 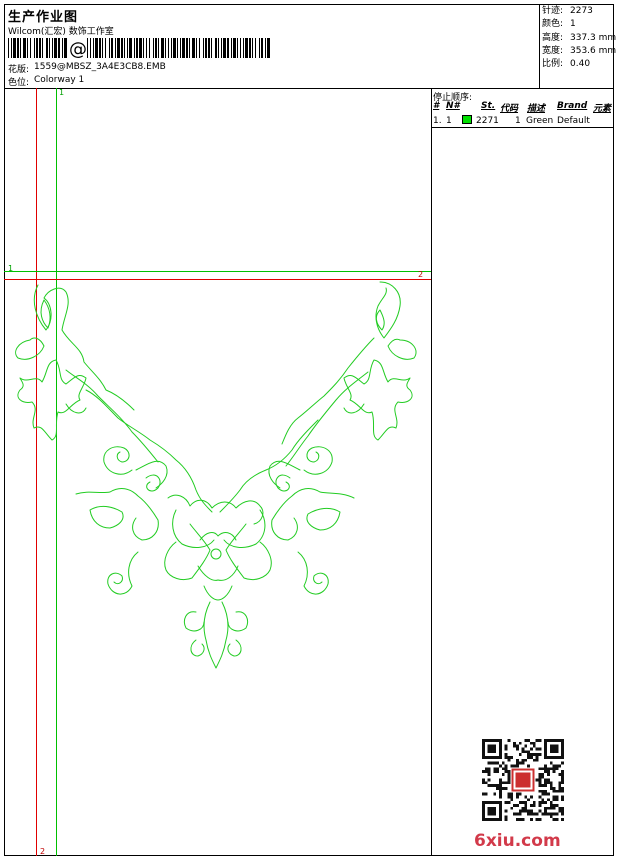 What do you see at coordinates (523, 780) in the screenshot?
I see `qr-code` at bounding box center [523, 780].